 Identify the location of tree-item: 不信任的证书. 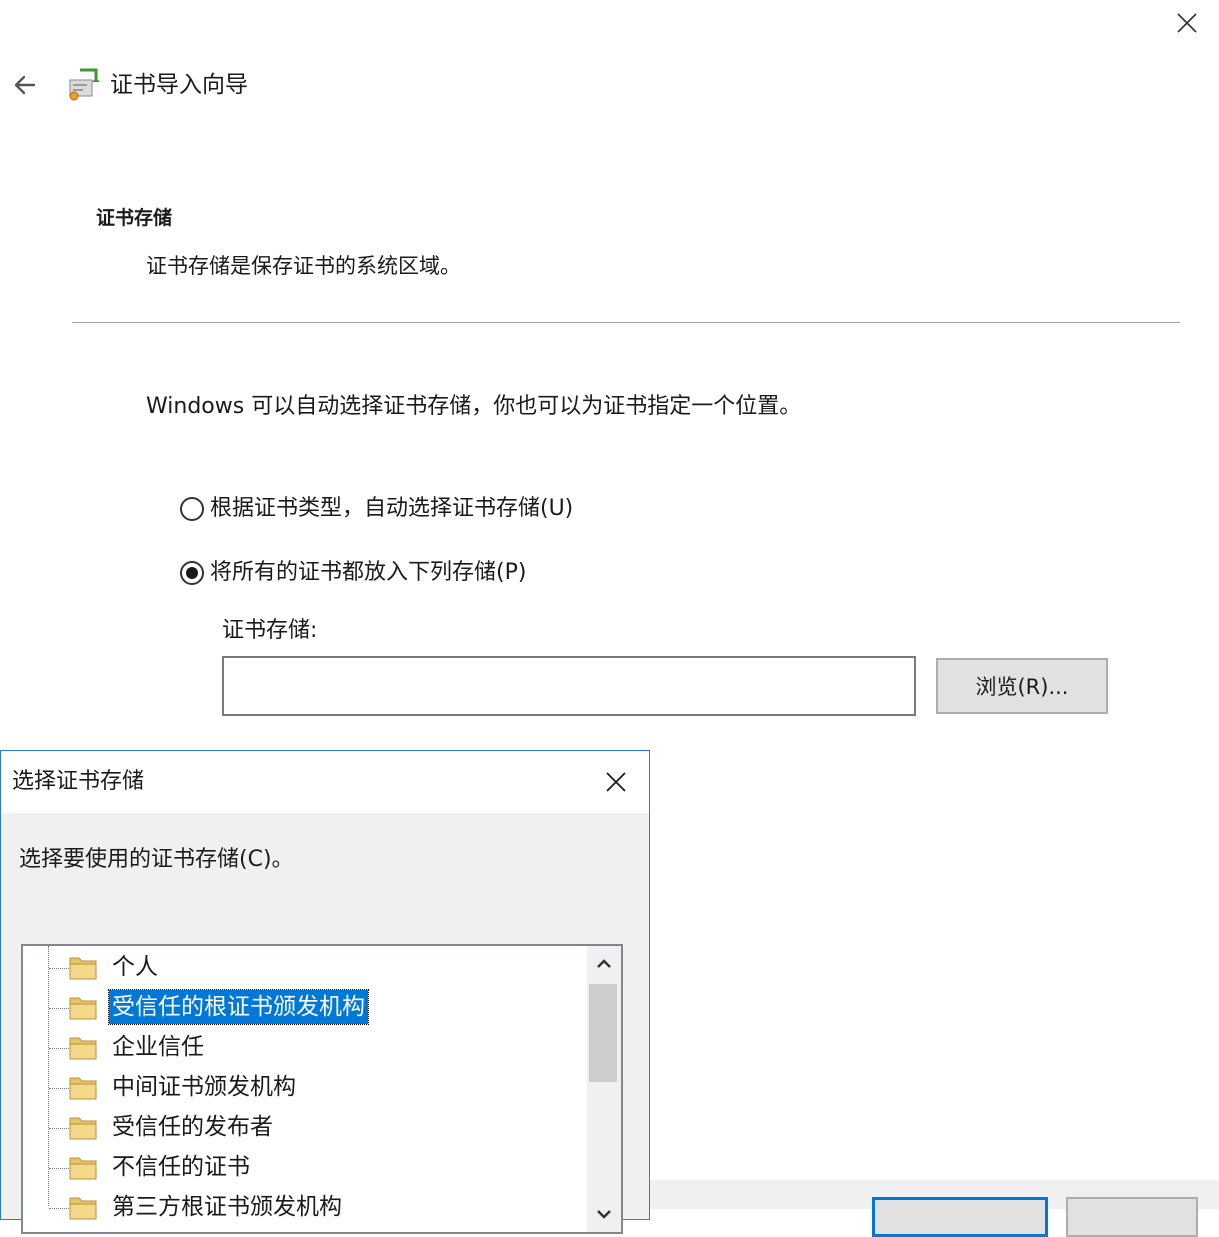
(303, 1168).